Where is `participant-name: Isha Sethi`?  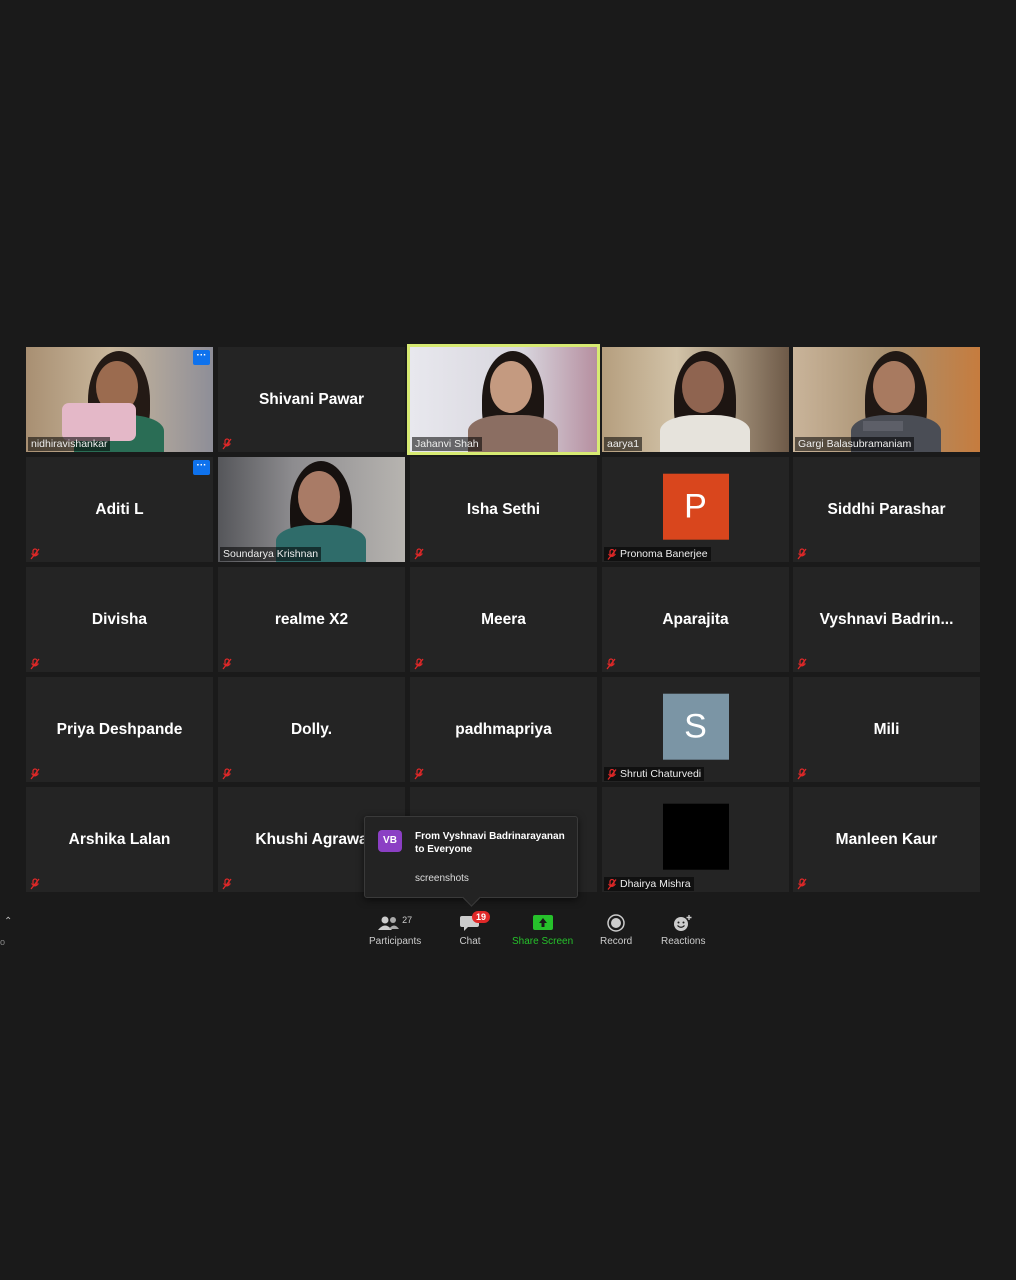
participant-name: Isha Sethi is located at coordinates (503, 509).